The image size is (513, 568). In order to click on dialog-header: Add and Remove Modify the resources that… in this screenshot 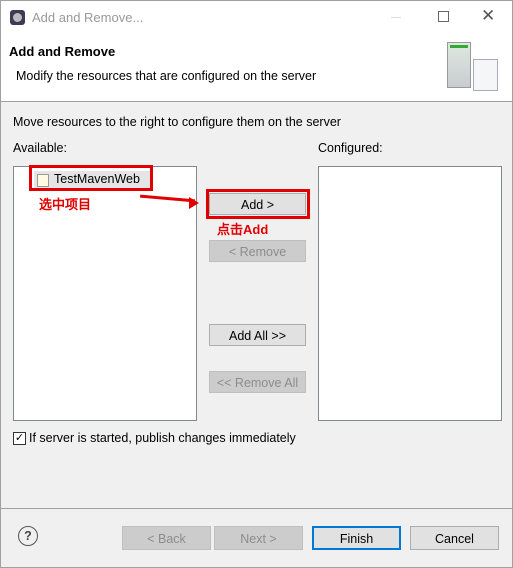, I will do `click(256, 68)`.